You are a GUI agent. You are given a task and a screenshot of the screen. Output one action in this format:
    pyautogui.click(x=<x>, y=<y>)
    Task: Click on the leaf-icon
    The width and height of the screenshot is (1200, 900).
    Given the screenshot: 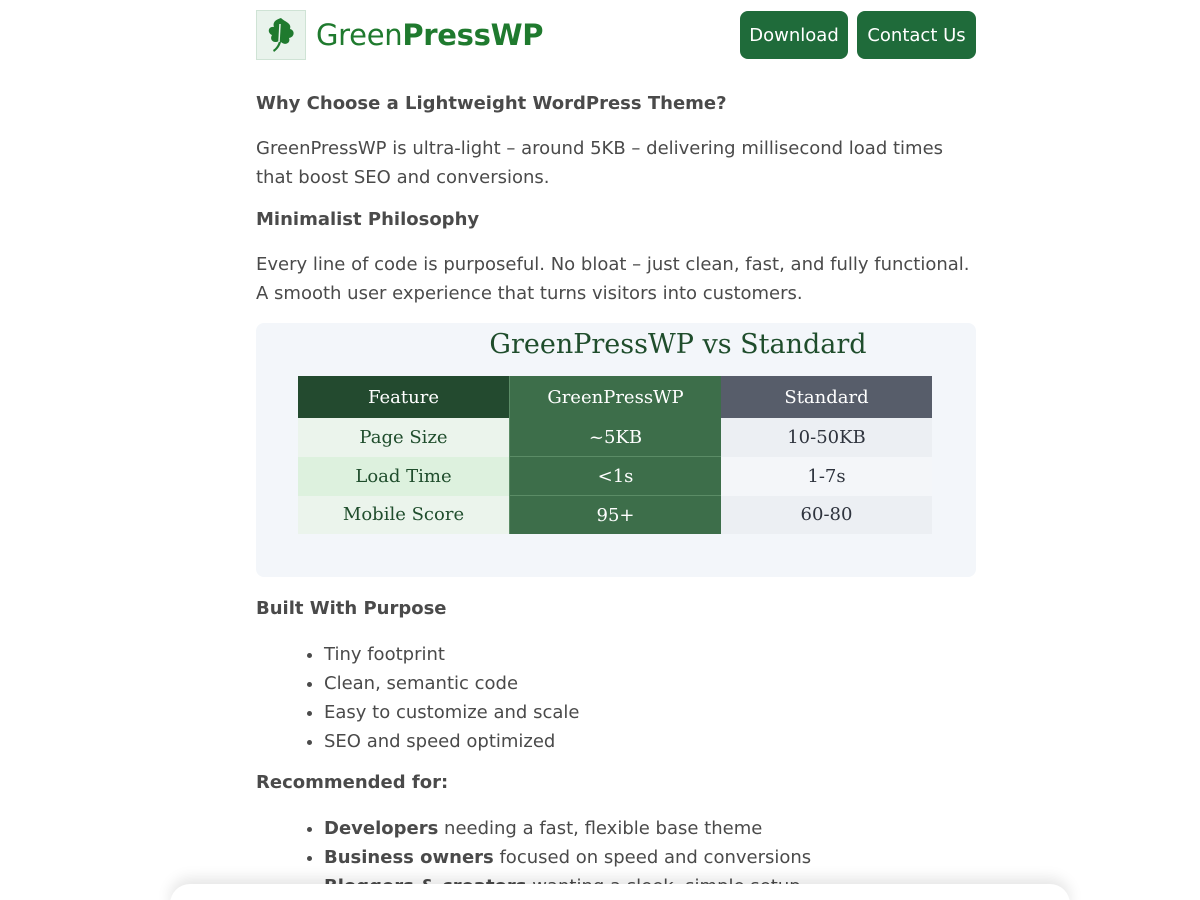 What is the action you would take?
    pyautogui.click(x=281, y=35)
    